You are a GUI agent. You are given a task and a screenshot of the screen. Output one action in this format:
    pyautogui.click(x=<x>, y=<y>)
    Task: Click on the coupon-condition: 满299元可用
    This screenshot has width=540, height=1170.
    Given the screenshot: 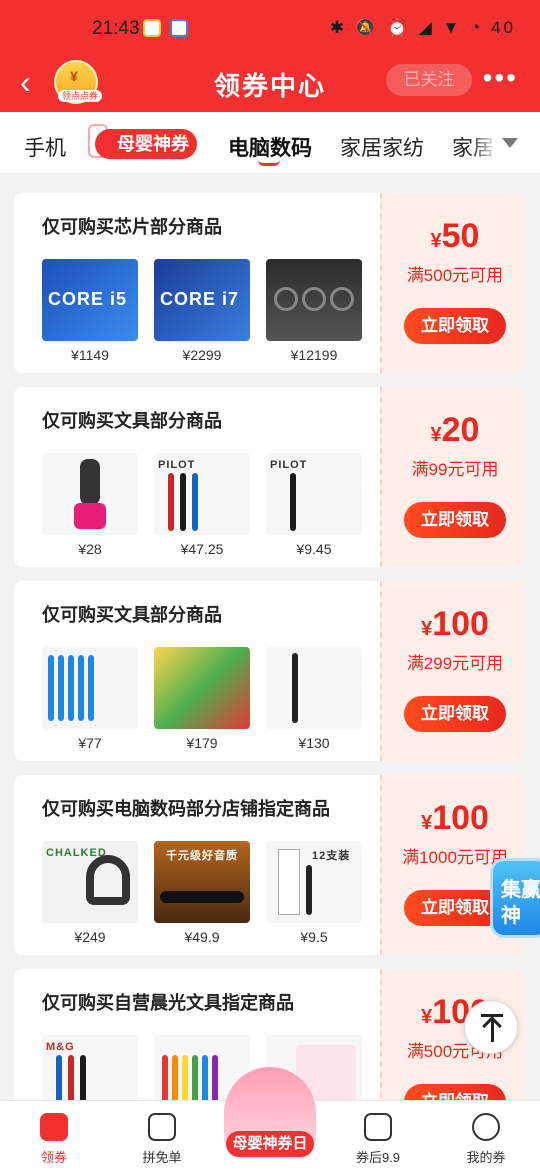 What is the action you would take?
    pyautogui.click(x=455, y=663)
    